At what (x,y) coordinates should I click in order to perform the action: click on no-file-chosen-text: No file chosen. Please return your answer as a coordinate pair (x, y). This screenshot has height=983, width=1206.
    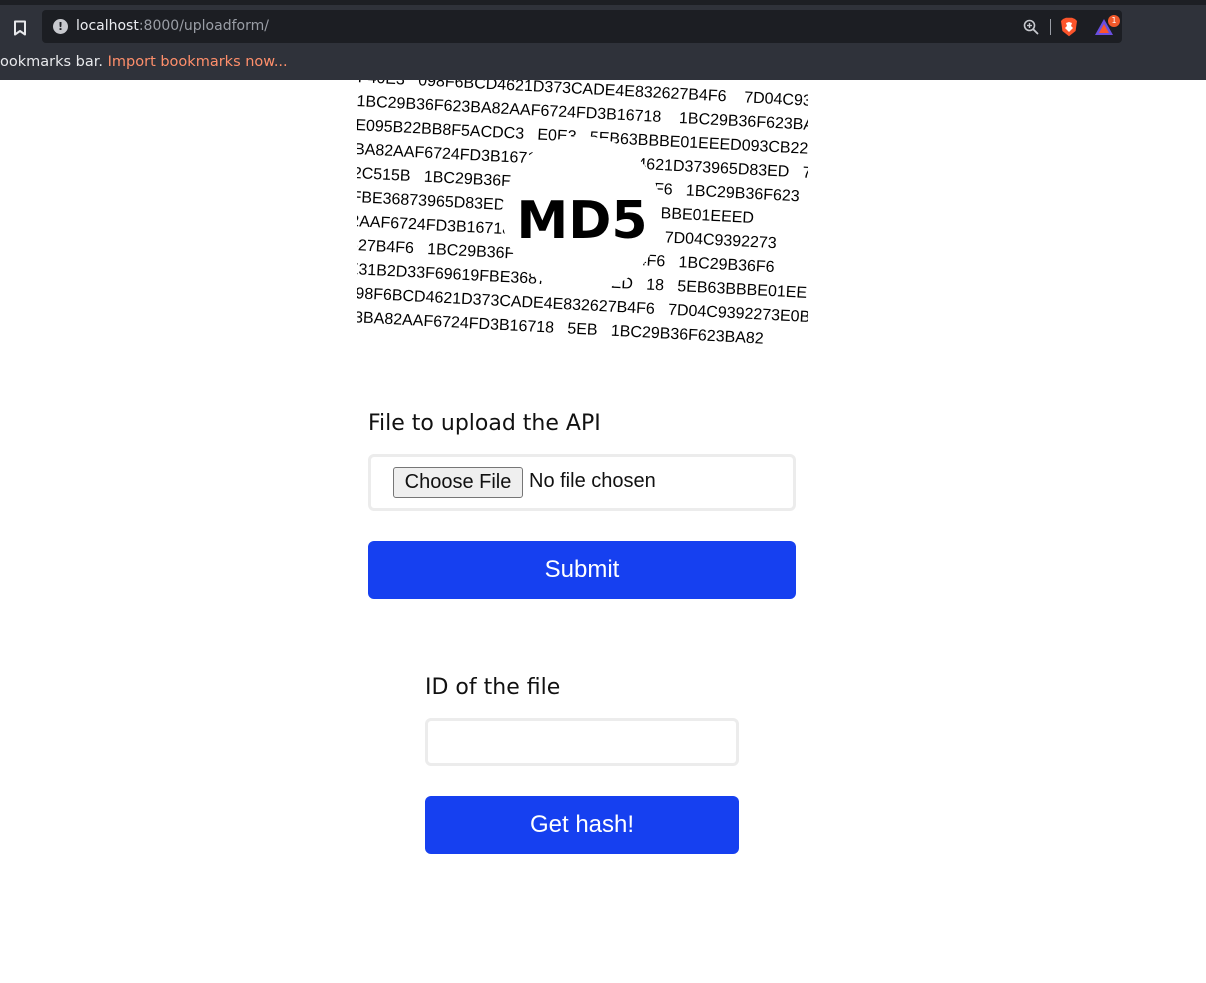
    Looking at the image, I should click on (592, 481).